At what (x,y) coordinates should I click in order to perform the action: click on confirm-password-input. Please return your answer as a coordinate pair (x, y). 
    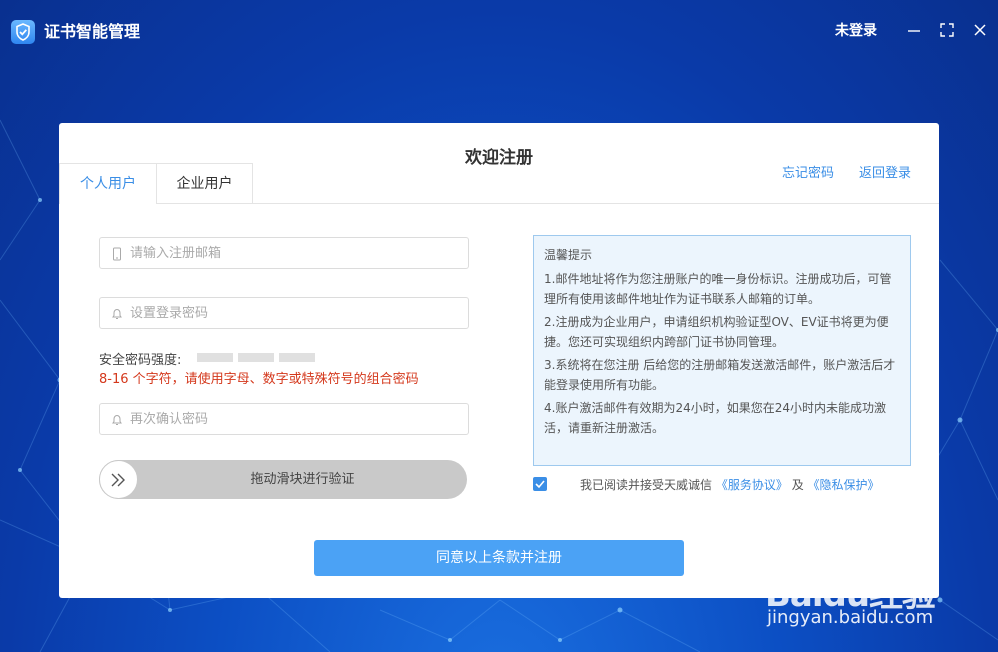
    Looking at the image, I should click on (295, 419).